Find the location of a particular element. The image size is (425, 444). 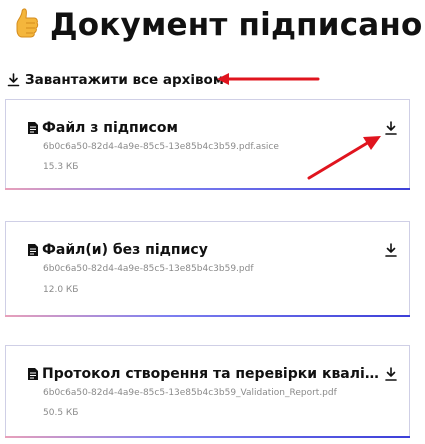

file-title: Файл з підписом is located at coordinates (110, 128).